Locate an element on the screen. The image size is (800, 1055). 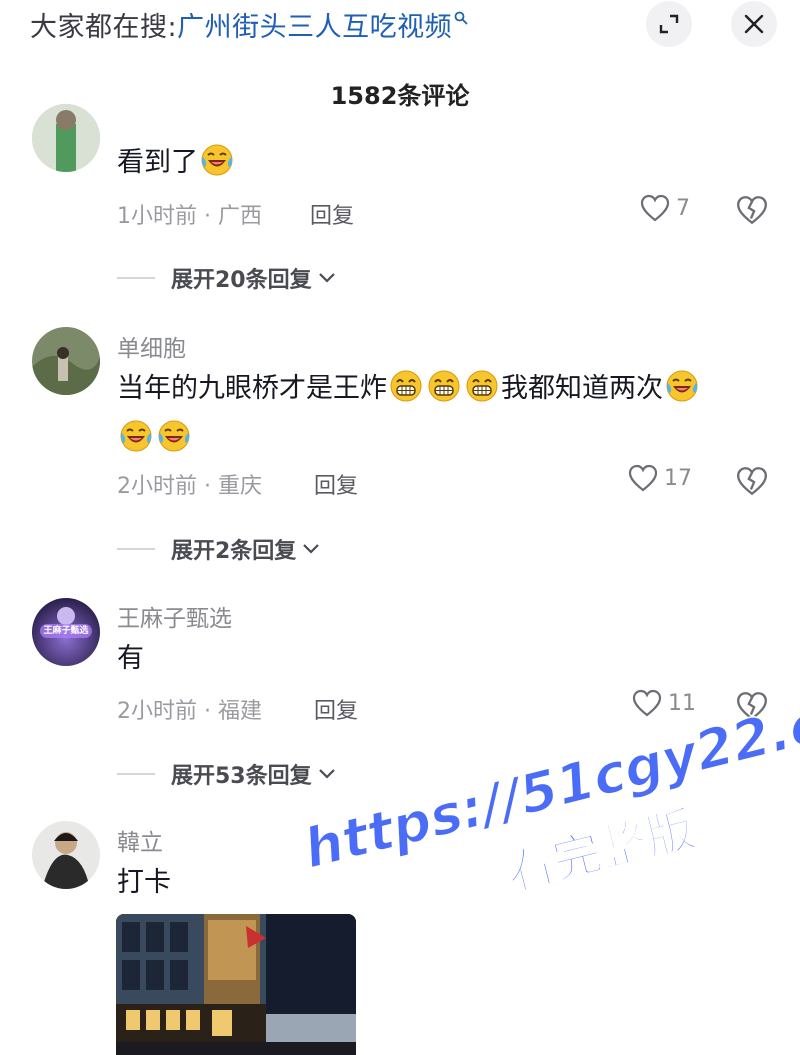
search-prefix-label: 大家都在搜: is located at coordinates (104, 27).